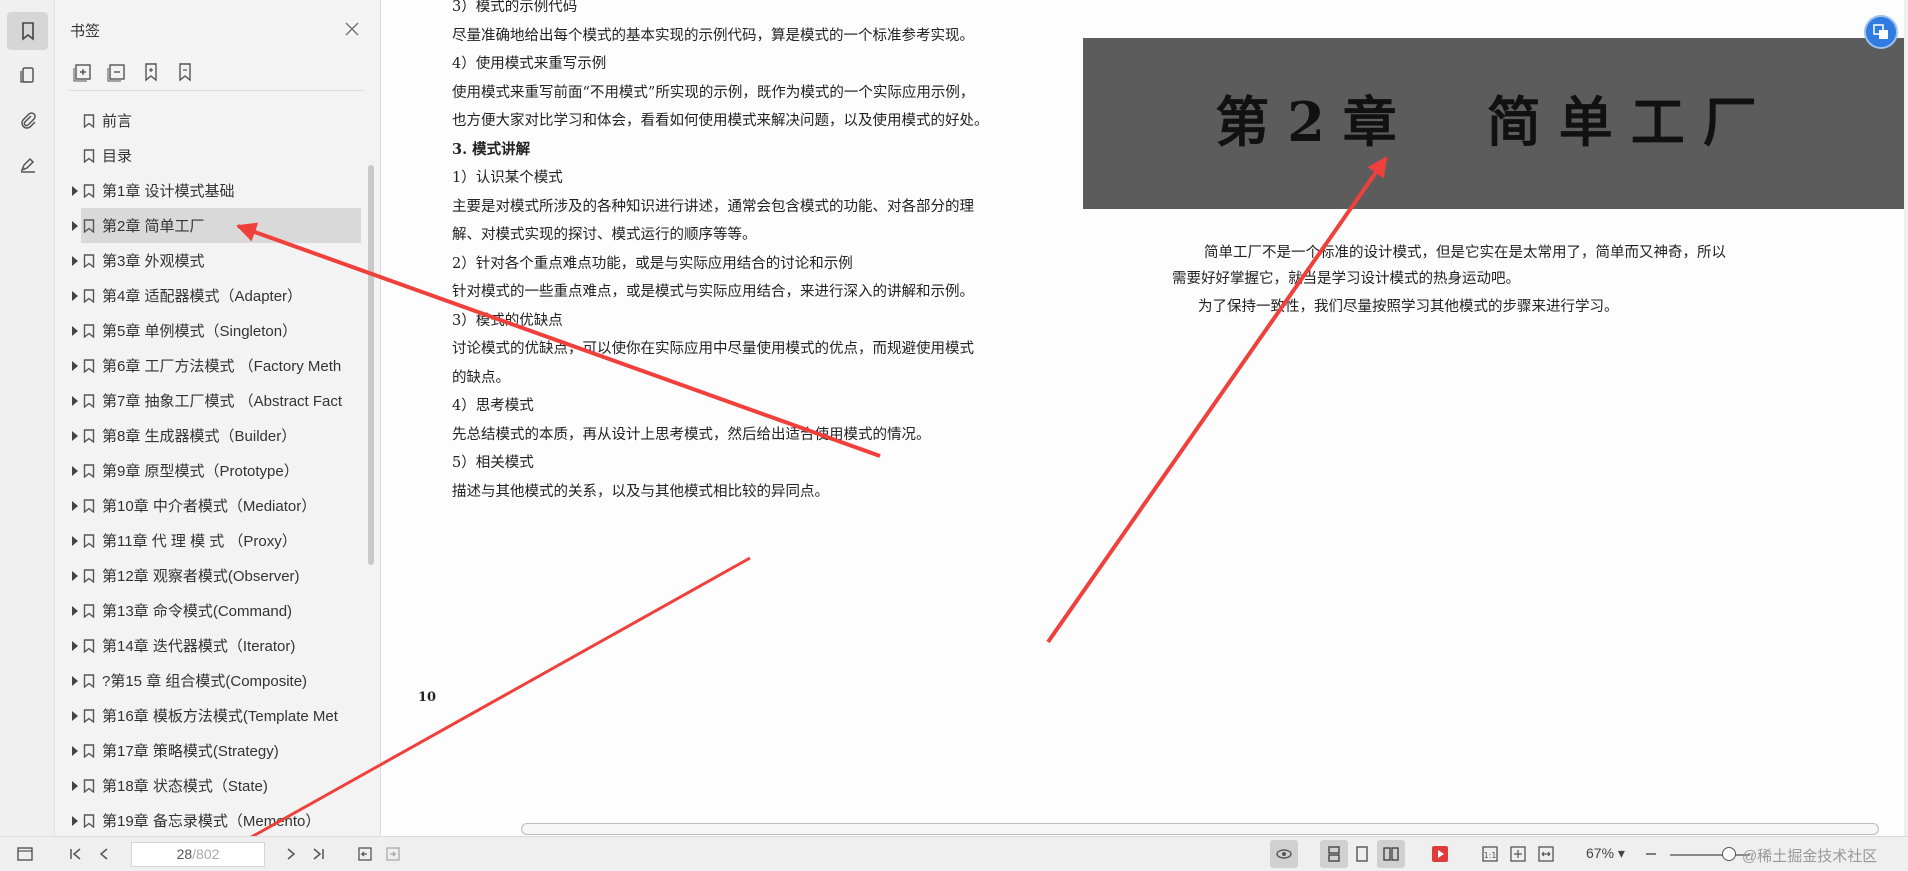 The image size is (1908, 871). Describe the element at coordinates (208, 820) in the screenshot. I see `bookmark-item: 第19章 备忘录模式（Memento）` at that location.